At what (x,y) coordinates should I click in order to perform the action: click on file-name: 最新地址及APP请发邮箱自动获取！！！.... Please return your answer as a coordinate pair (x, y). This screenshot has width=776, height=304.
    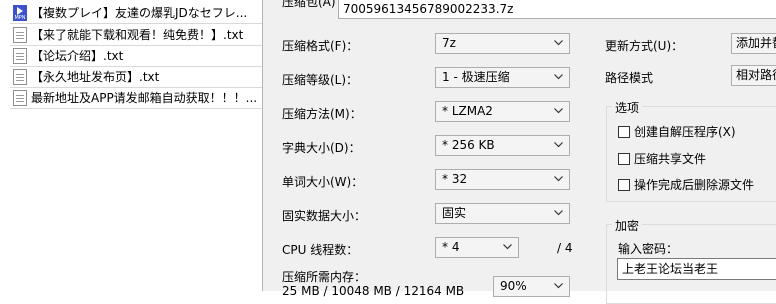
    Looking at the image, I should click on (144, 98).